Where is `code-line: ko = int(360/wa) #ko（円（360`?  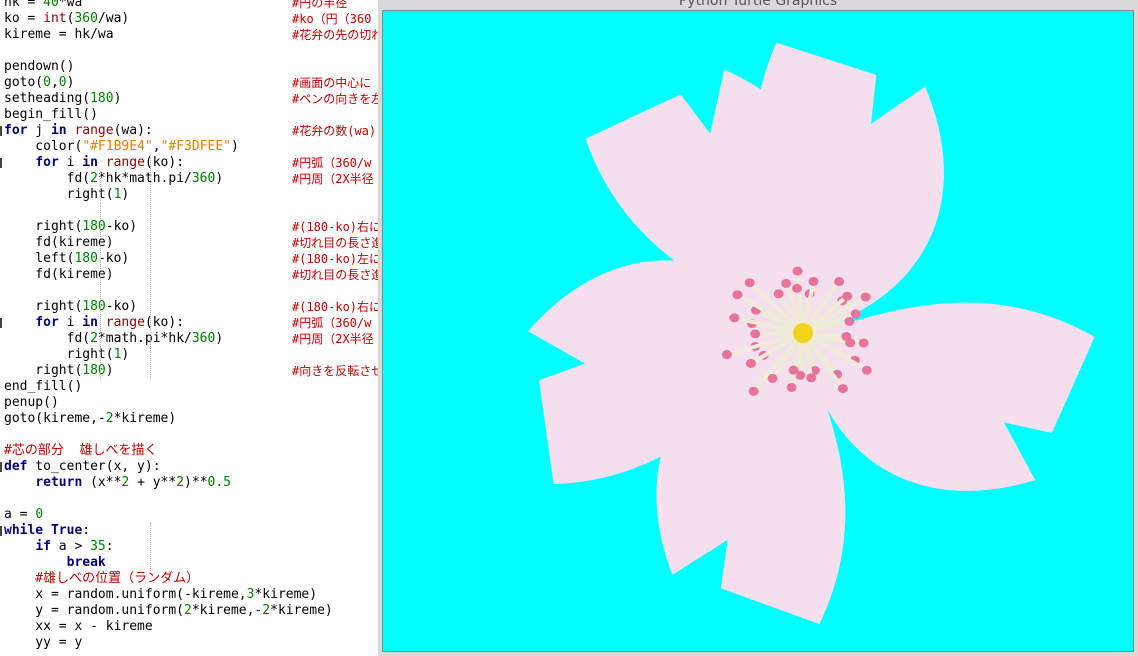
code-line: ko = int(360/wa) #ko（円（360 is located at coordinates (189, 19).